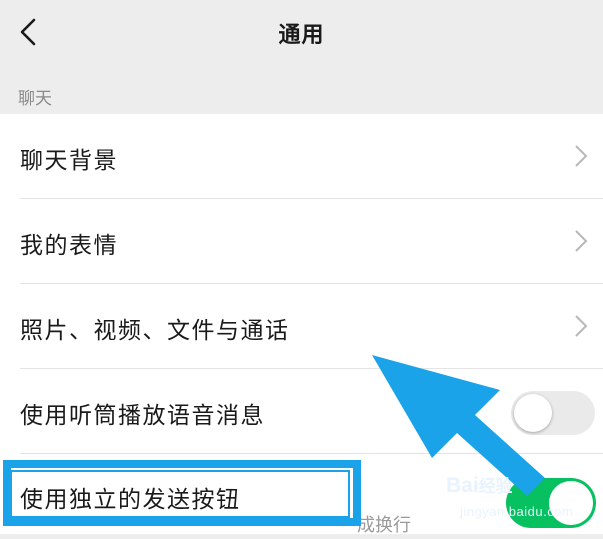 The width and height of the screenshot is (603, 539). I want to click on baidu-watermark: Bai经验 jingyan.baidu.com, so click(511, 502).